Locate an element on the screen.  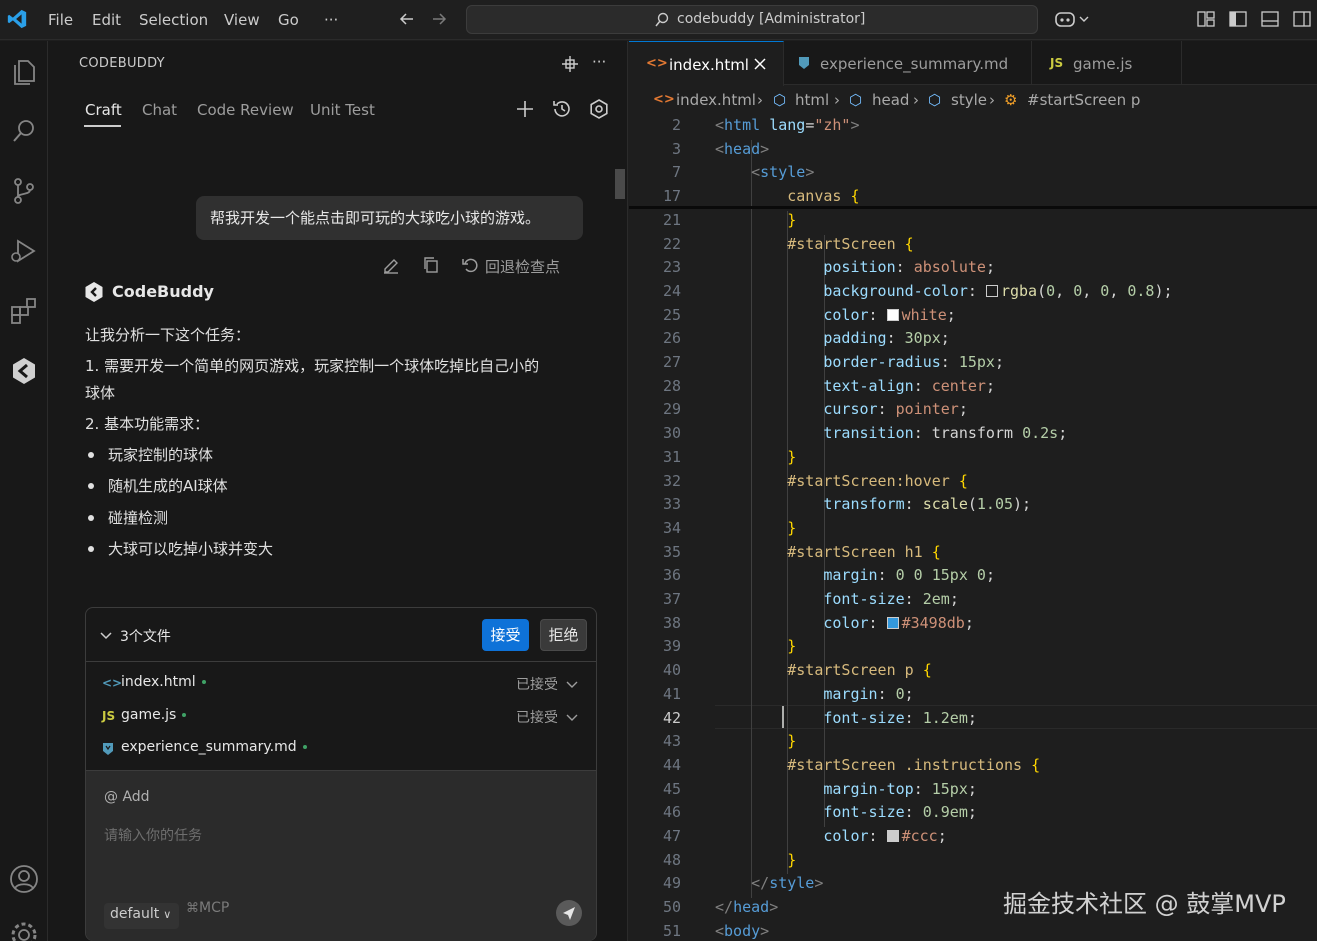
edit-message-icon is located at coordinates (391, 265).